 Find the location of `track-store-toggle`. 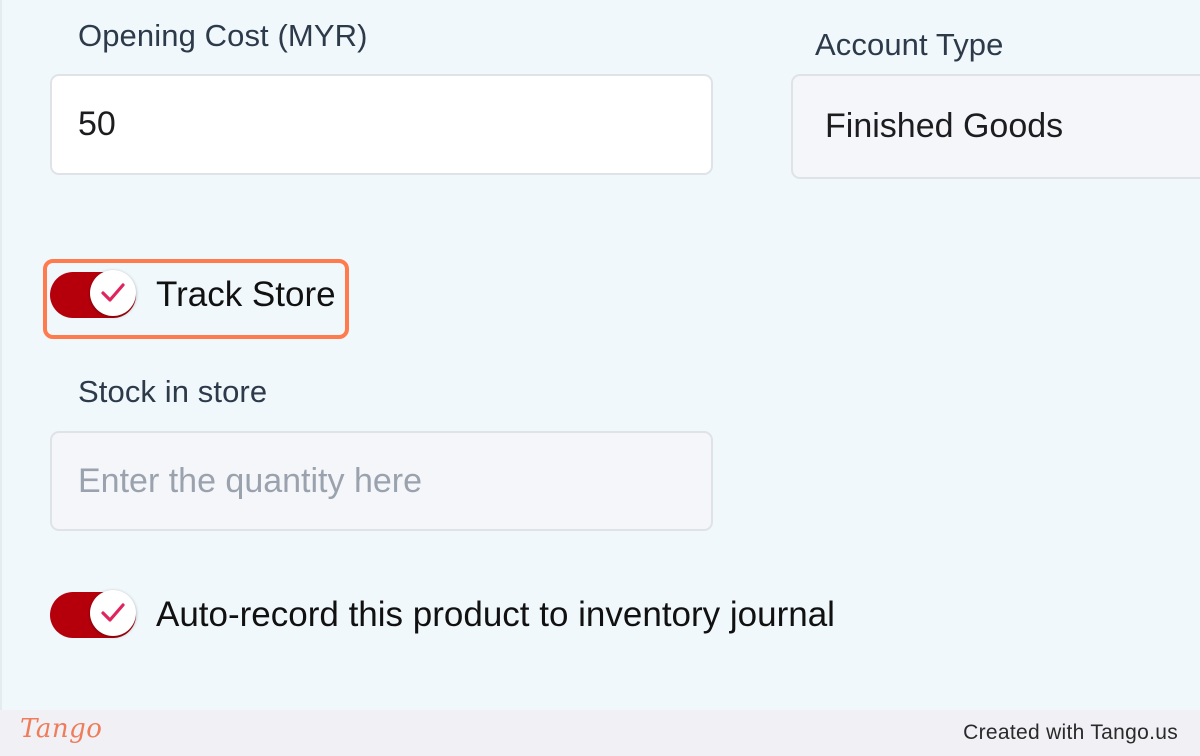

track-store-toggle is located at coordinates (93, 295).